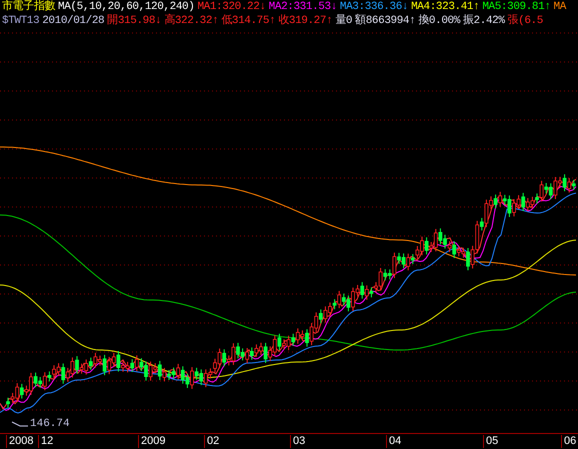 This screenshot has width=578, height=449. What do you see at coordinates (560, 7) in the screenshot?
I see `quote-value: MA` at bounding box center [560, 7].